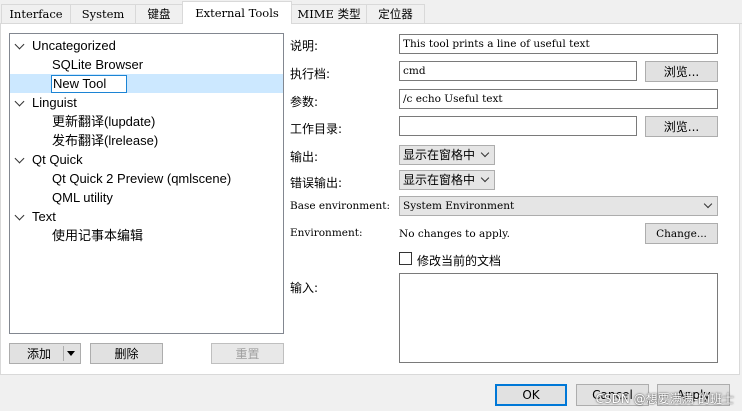 This screenshot has width=742, height=411. I want to click on modify-document-checkbox, so click(405, 258).